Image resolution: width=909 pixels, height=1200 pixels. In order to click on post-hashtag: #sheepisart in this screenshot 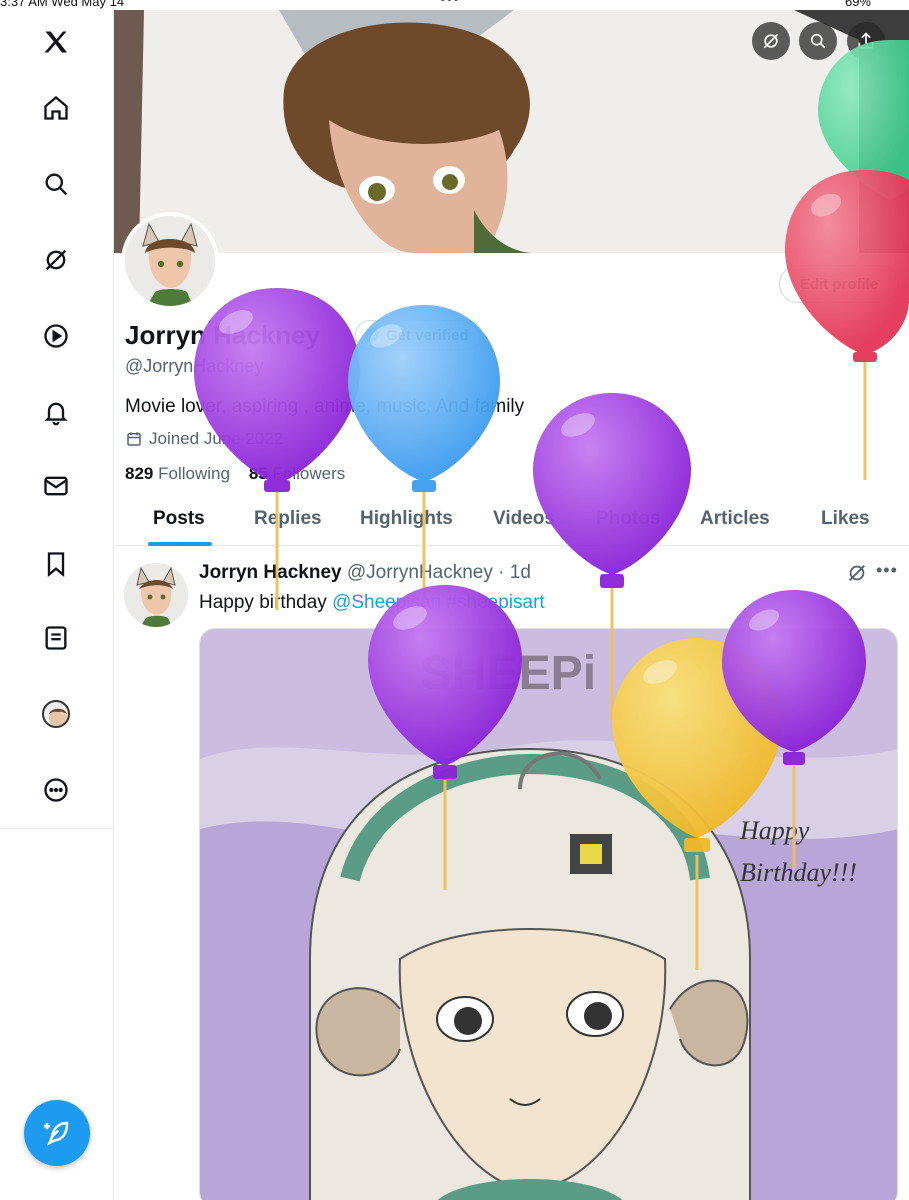, I will do `click(495, 602)`.